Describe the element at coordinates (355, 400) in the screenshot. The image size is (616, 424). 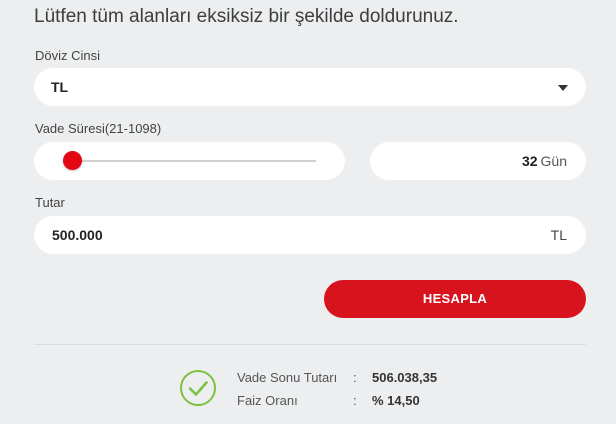
I see `interest-rate-colon: :` at that location.